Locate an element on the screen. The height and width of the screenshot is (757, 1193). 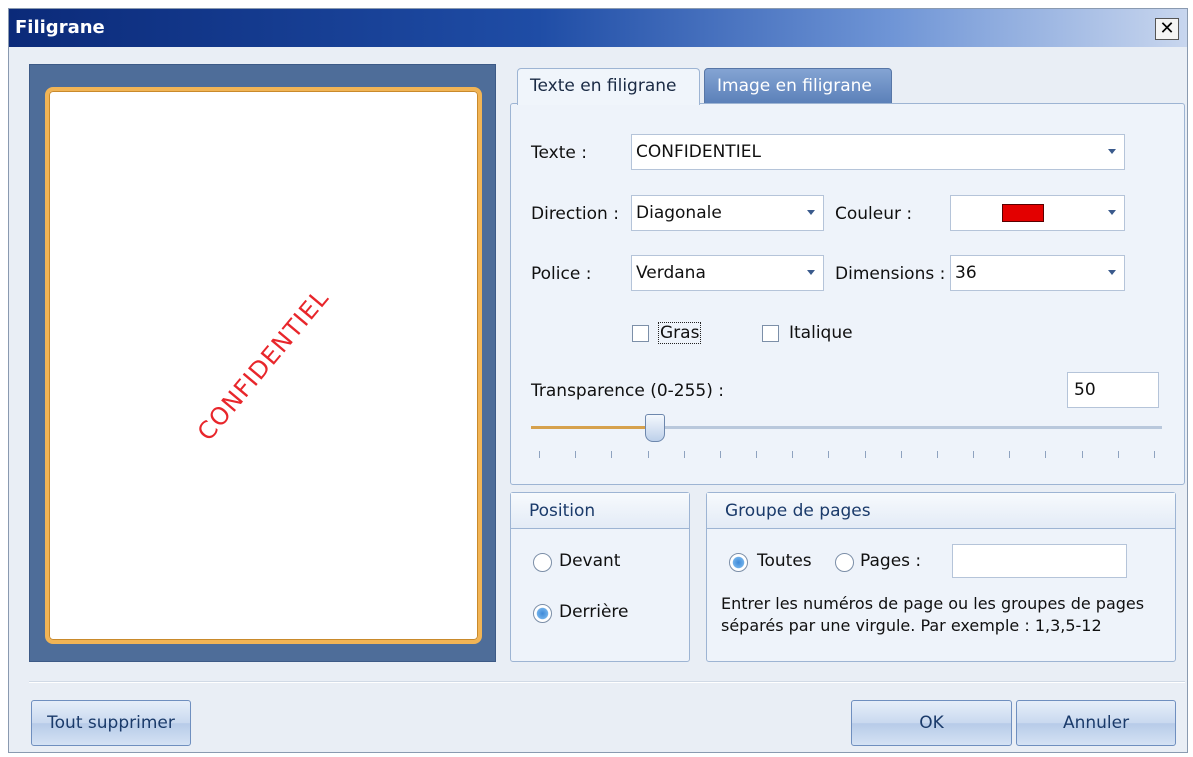
direction-label: Direction : is located at coordinates (575, 214).